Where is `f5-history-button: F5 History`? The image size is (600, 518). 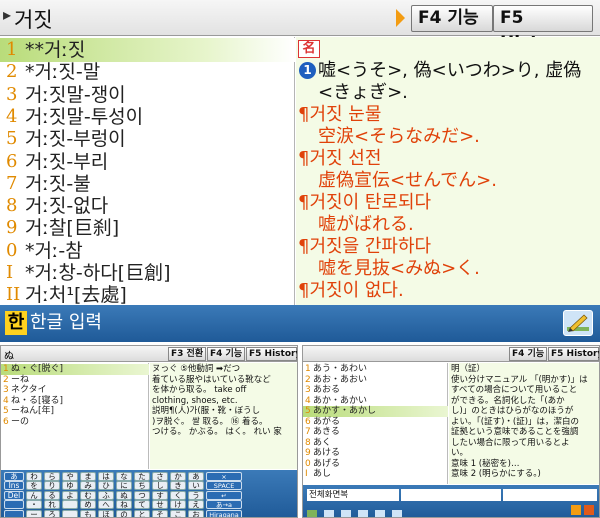 f5-history-button: F5 History is located at coordinates (543, 29).